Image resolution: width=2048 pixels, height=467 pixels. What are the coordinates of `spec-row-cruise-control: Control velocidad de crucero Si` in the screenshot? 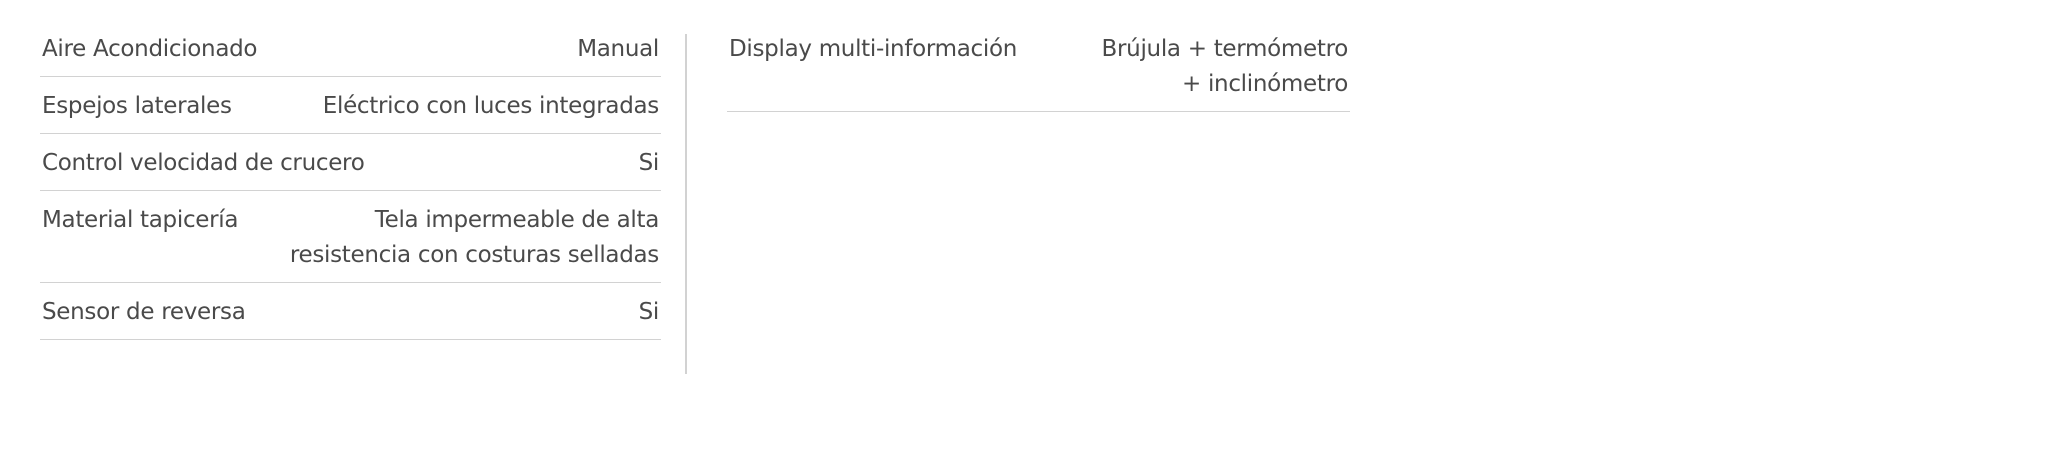 It's located at (350, 162).